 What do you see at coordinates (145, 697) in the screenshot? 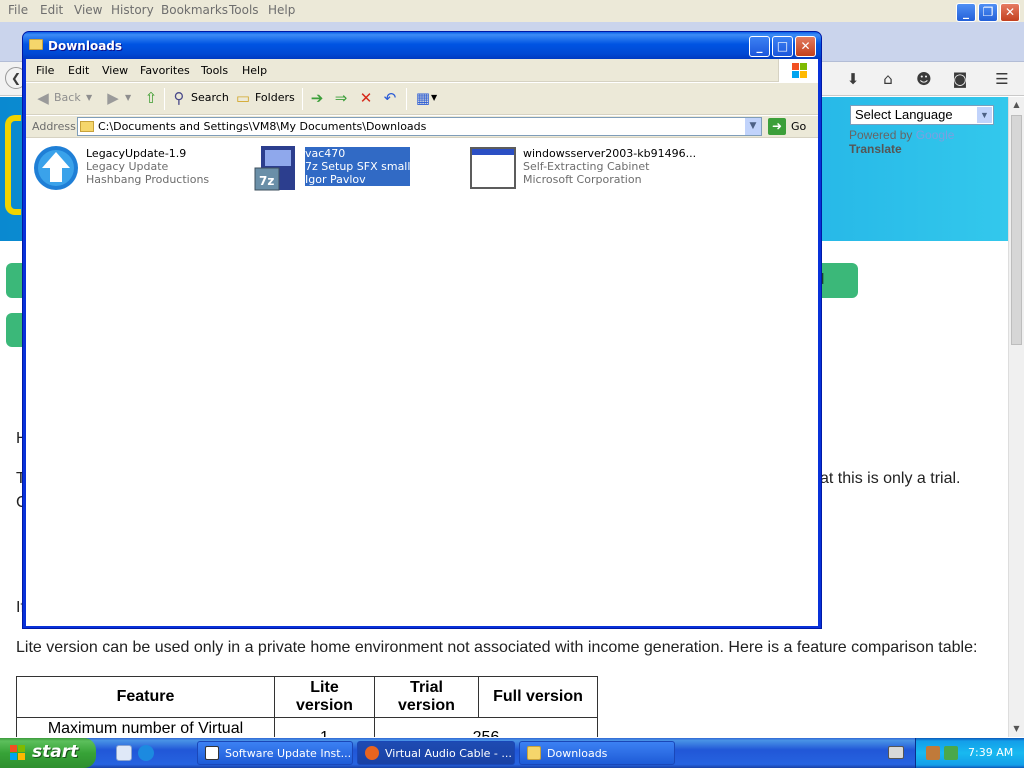
I see `table-header: Feature` at bounding box center [145, 697].